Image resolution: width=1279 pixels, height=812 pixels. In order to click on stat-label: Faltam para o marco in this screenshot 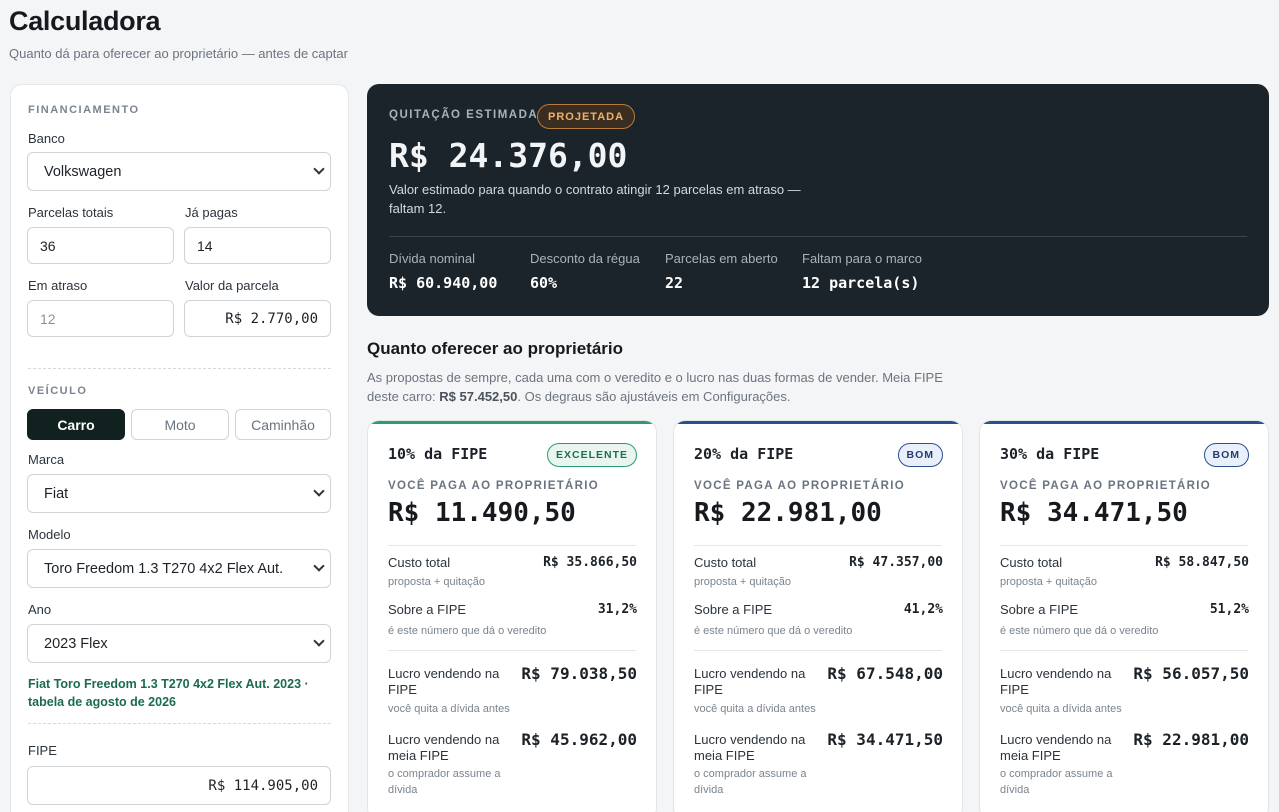, I will do `click(862, 258)`.